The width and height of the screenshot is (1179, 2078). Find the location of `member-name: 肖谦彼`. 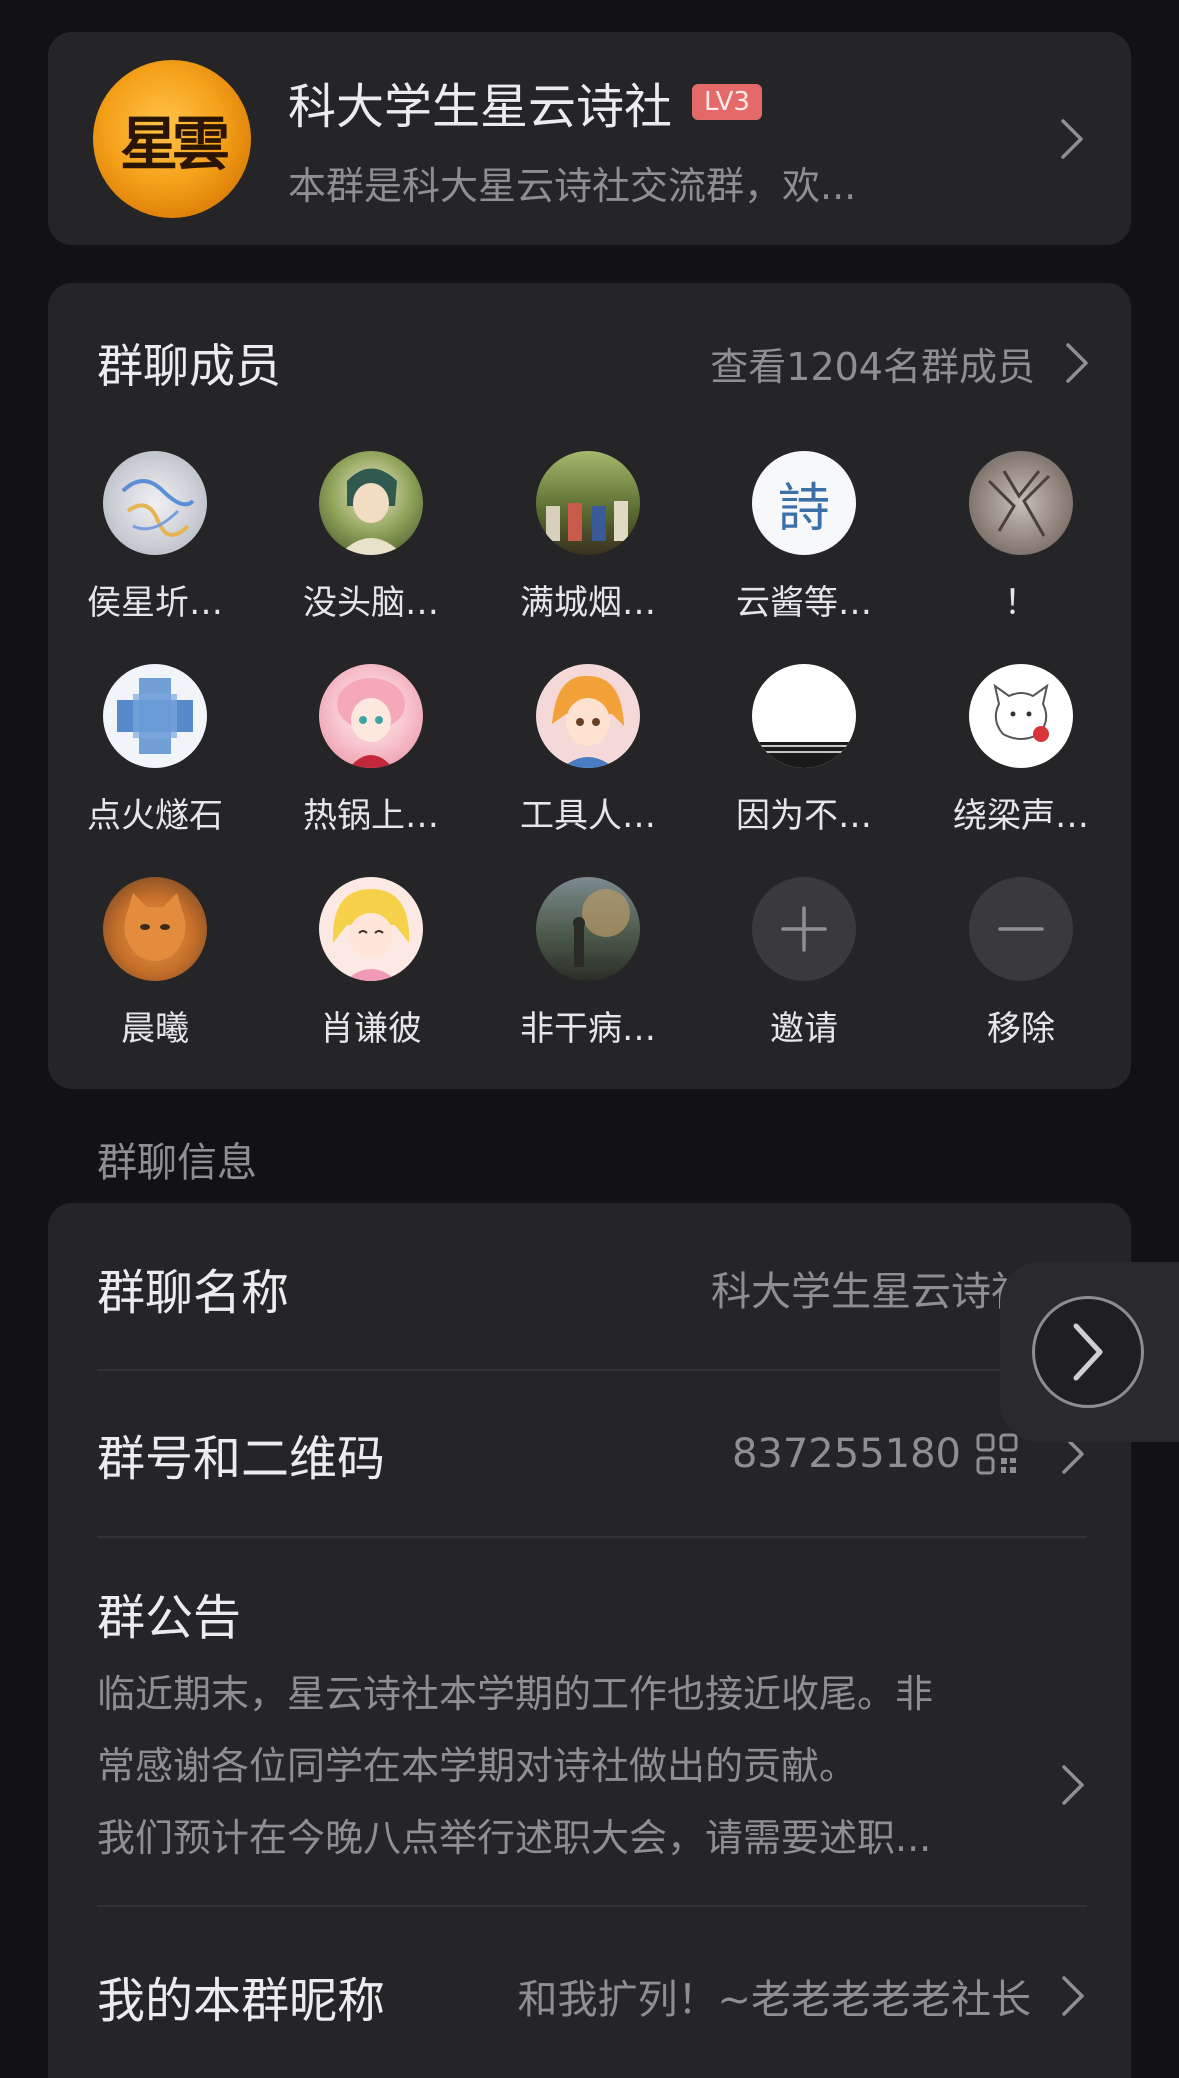

member-name: 肖谦彼 is located at coordinates (371, 1029).